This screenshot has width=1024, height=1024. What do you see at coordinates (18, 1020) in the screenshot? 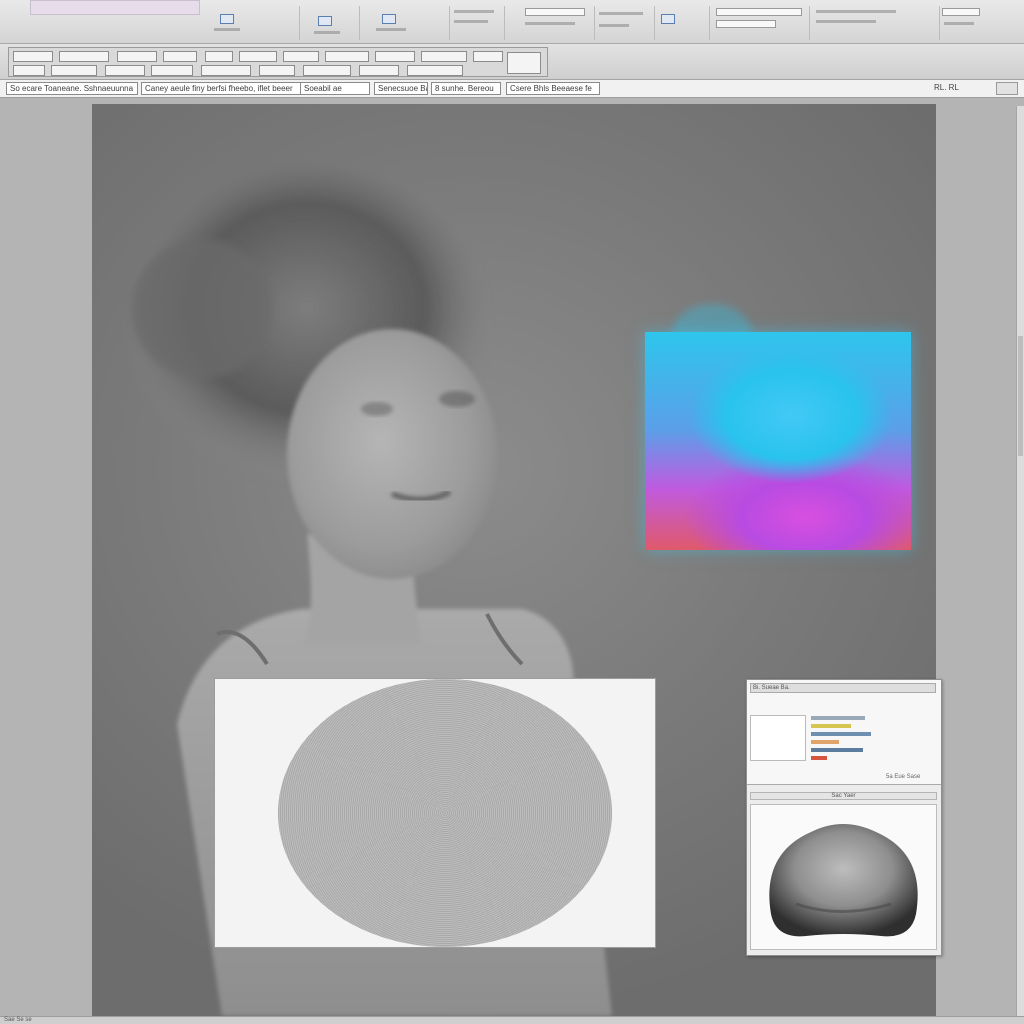
I see `status-text: Sae Se se` at bounding box center [18, 1020].